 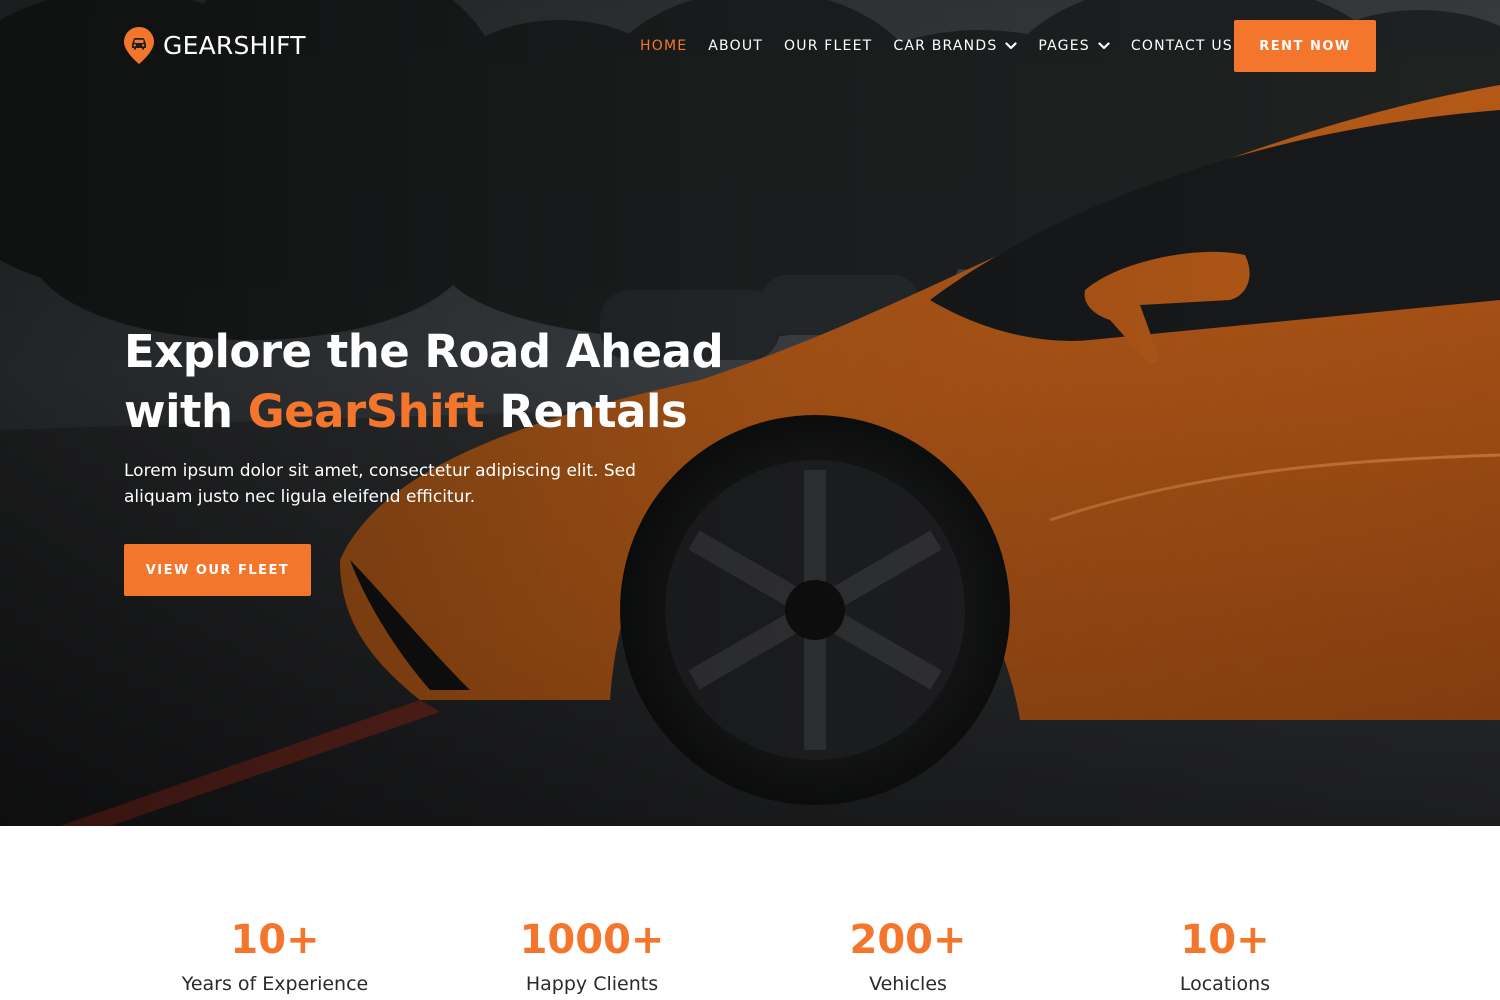 What do you see at coordinates (178, 411) in the screenshot?
I see `hero-title-with: with` at bounding box center [178, 411].